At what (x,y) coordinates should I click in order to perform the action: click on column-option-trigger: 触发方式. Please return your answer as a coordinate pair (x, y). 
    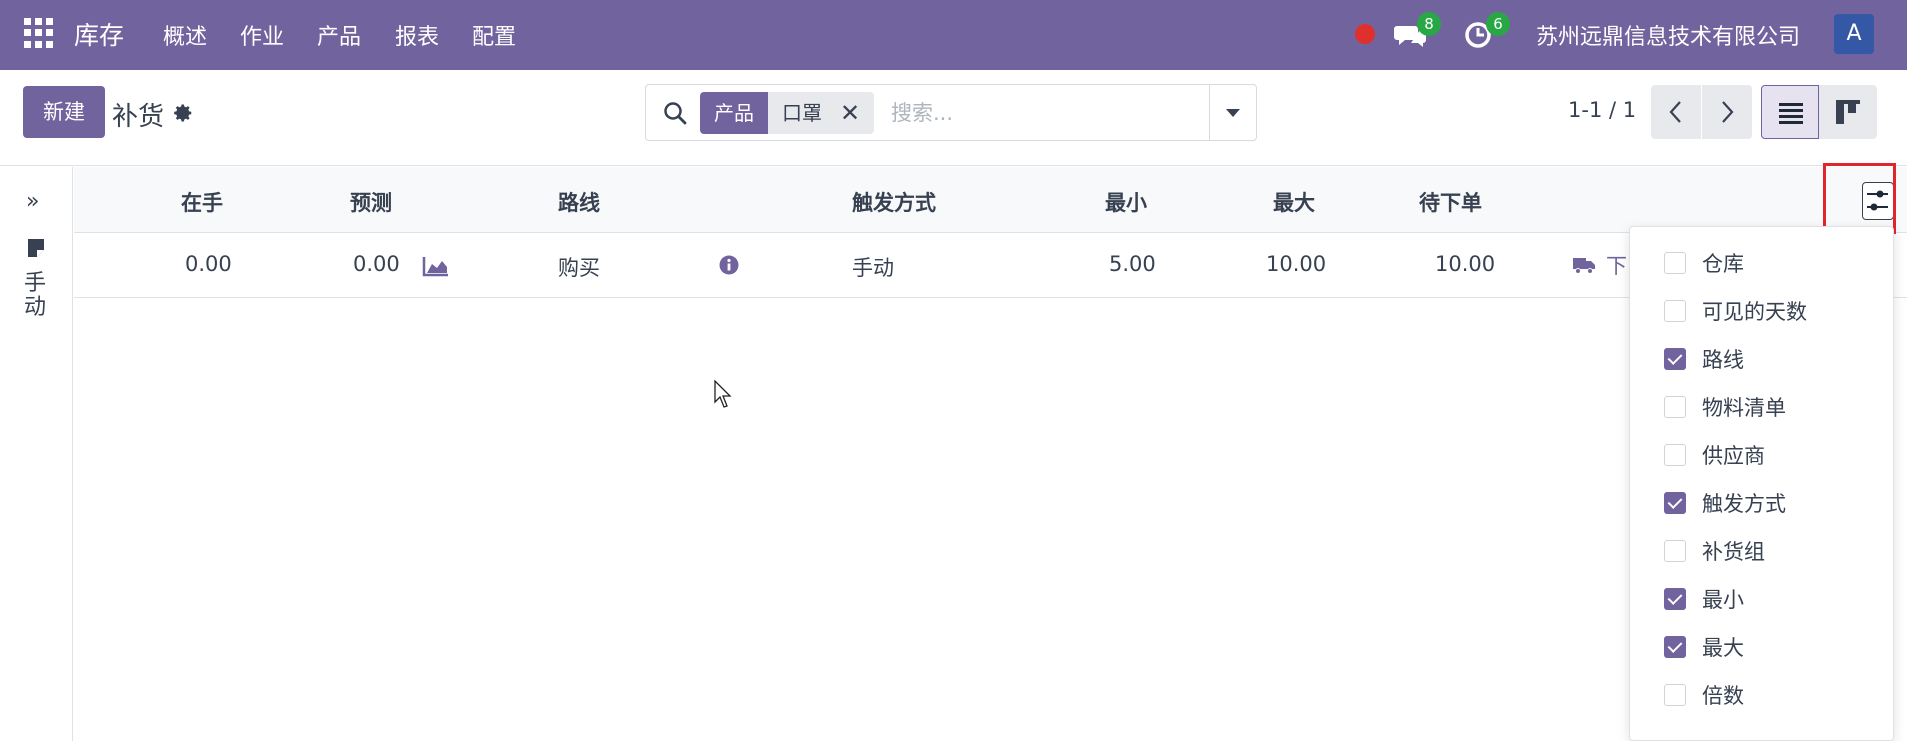
    Looking at the image, I should click on (1725, 503).